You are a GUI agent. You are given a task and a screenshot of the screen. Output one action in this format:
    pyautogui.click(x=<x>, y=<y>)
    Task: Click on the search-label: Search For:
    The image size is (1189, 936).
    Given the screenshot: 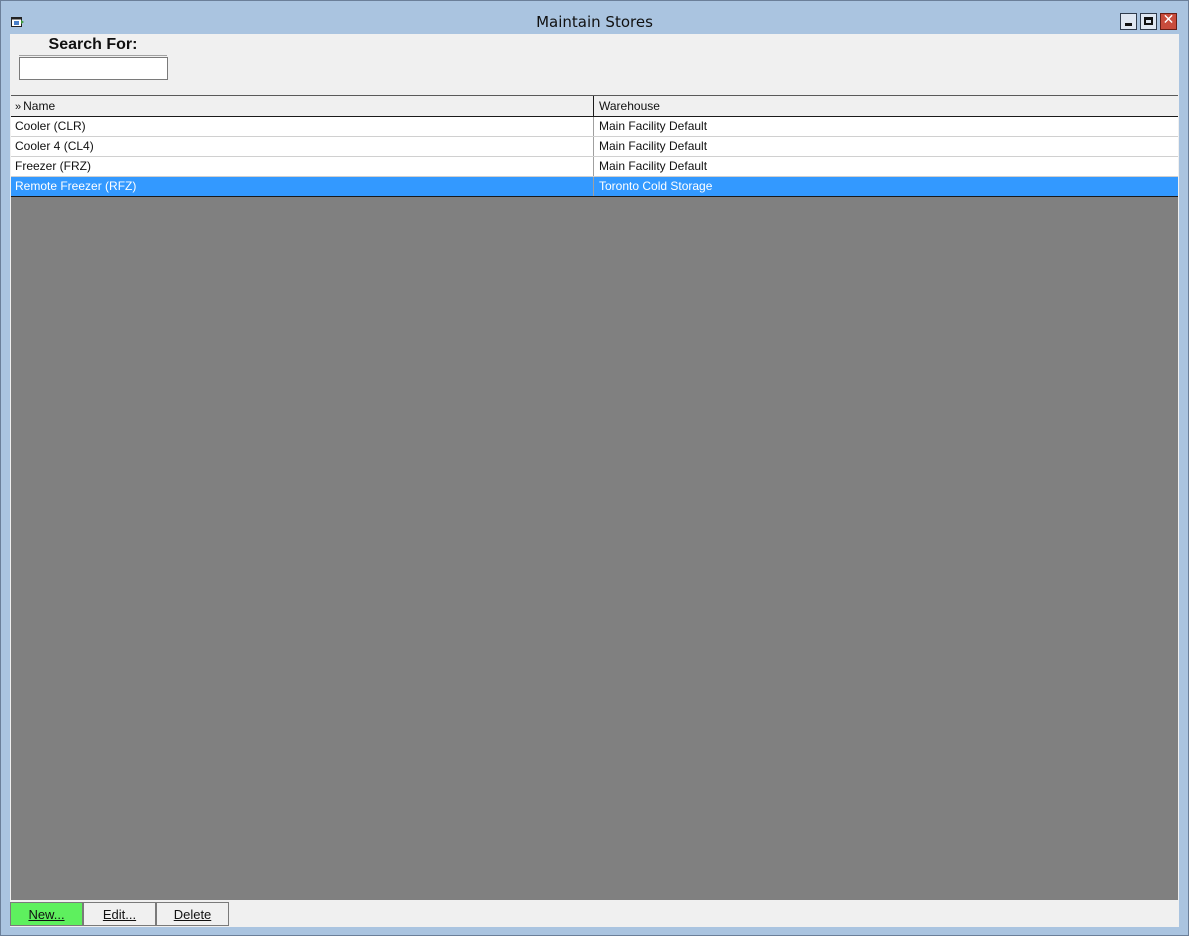 What is the action you would take?
    pyautogui.click(x=93, y=46)
    